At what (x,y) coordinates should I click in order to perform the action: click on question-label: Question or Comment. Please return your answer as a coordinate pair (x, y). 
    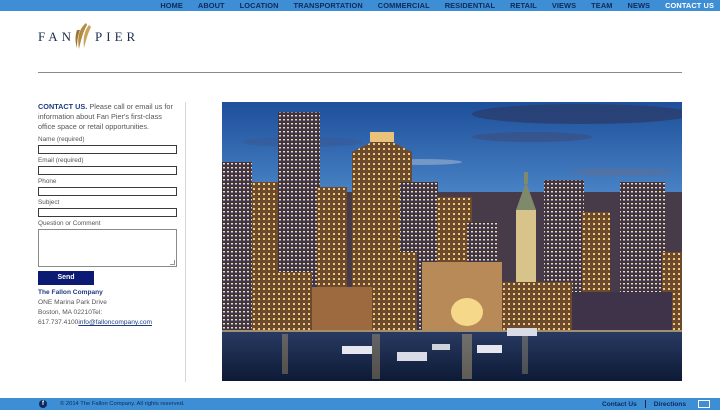
    Looking at the image, I should click on (69, 223).